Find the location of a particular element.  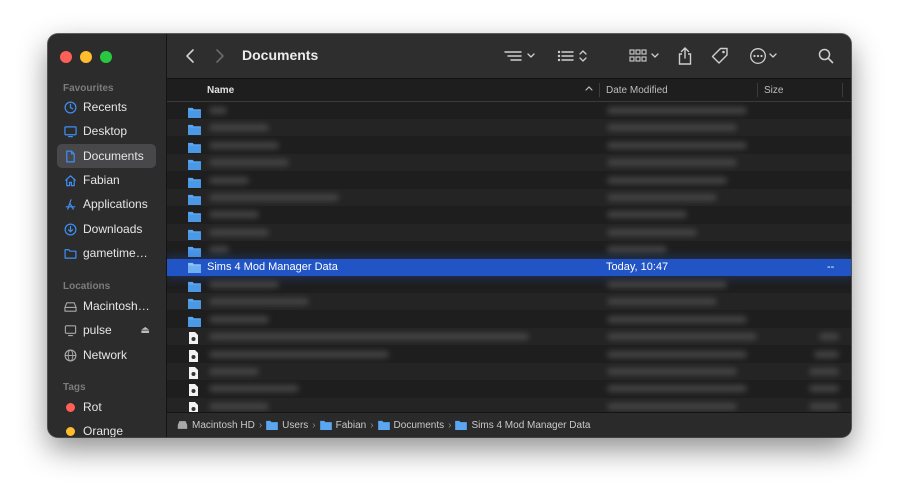

window-controls is located at coordinates (86, 57).